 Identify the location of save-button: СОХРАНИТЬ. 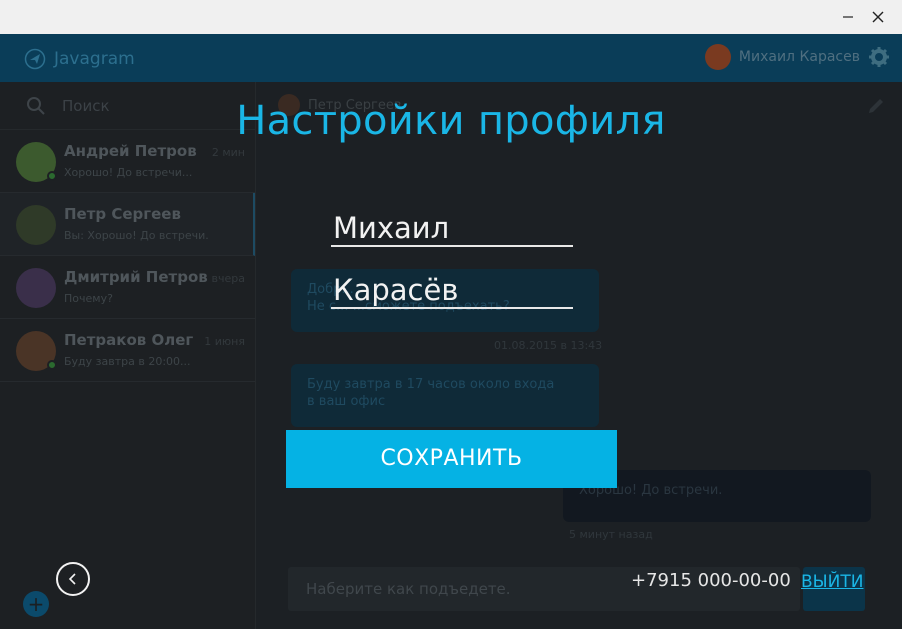
(451, 459).